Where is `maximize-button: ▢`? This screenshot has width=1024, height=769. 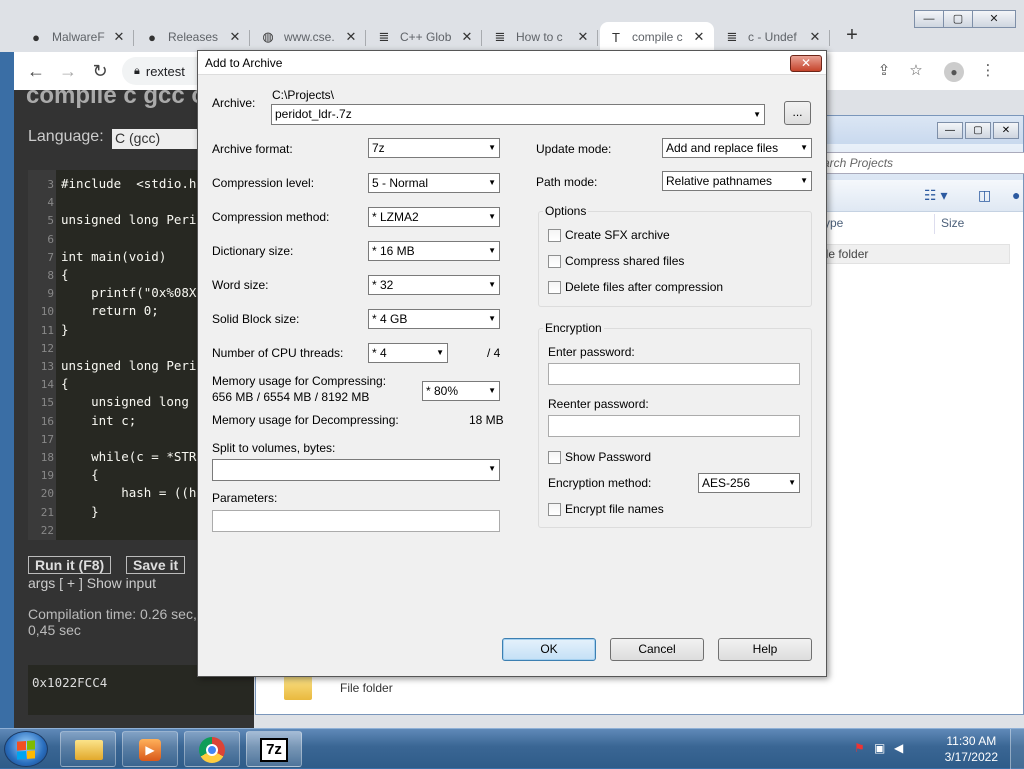
maximize-button: ▢ is located at coordinates (958, 19).